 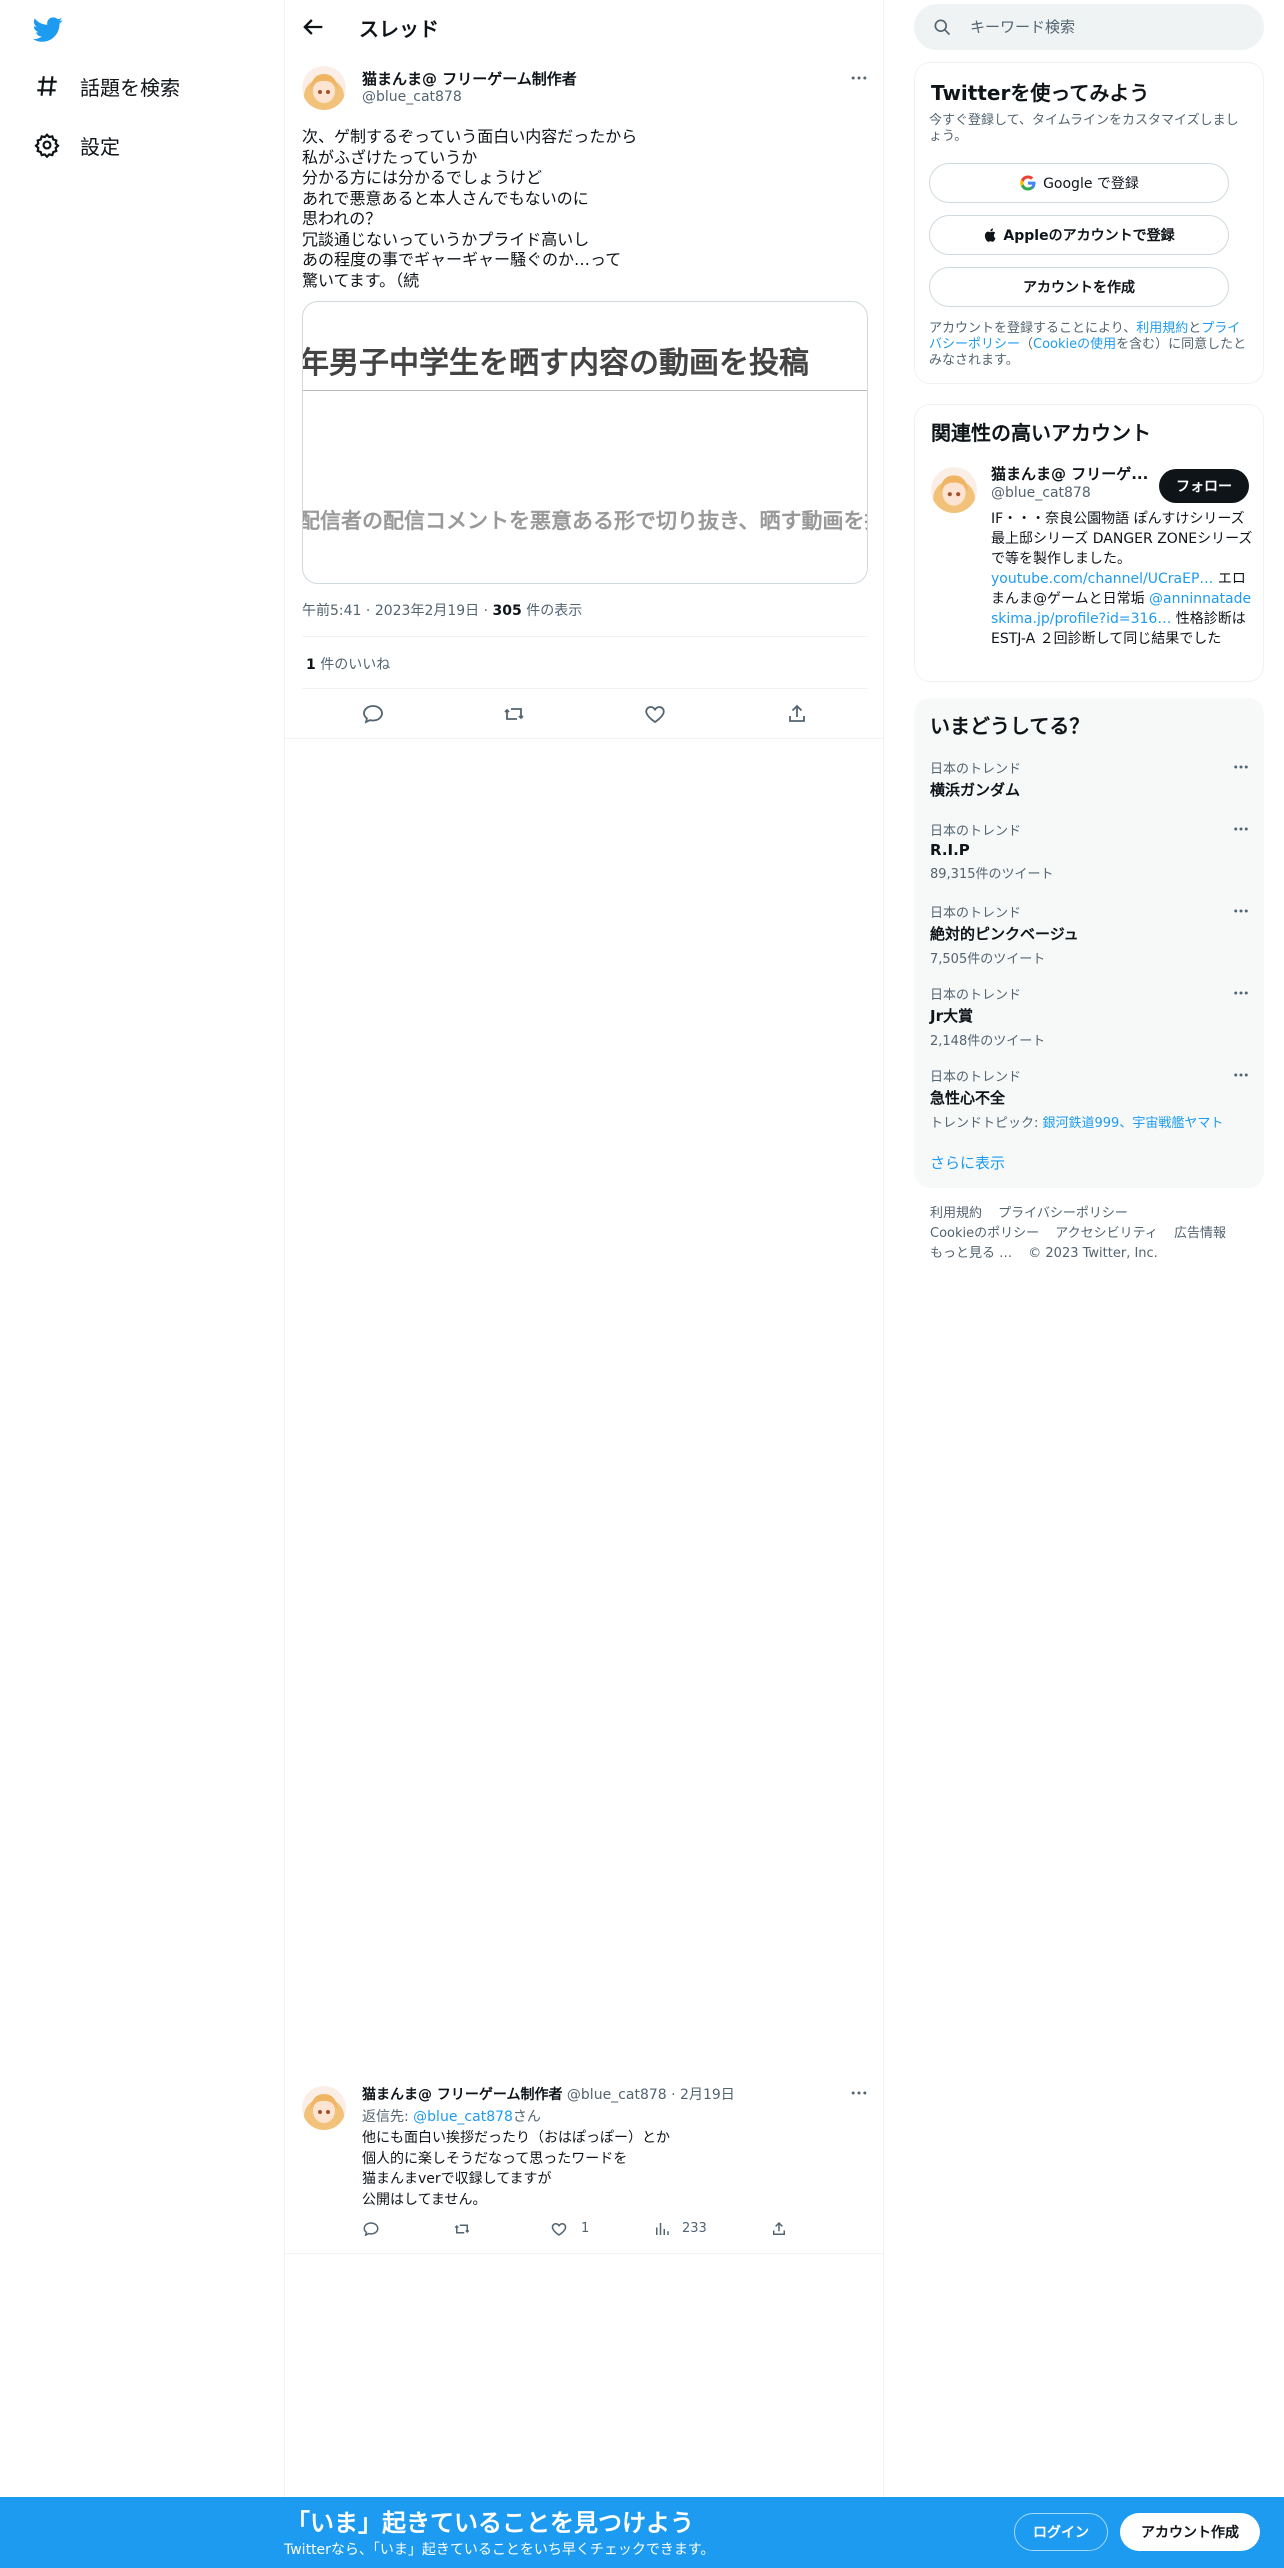 What do you see at coordinates (967, 1162) in the screenshot?
I see `show-more-link: さらに表示` at bounding box center [967, 1162].